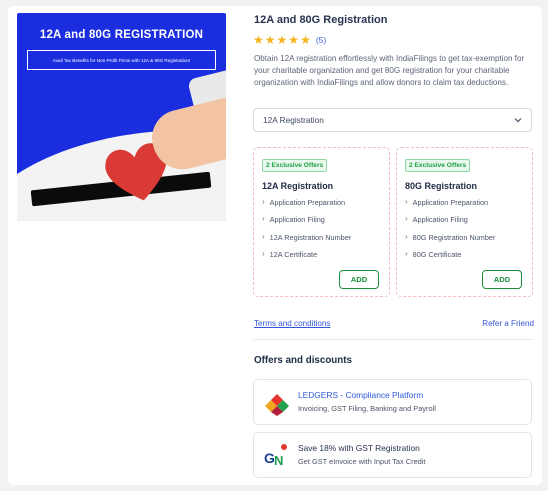 This screenshot has width=548, height=491. I want to click on plan-title: 80G Registration, so click(441, 186).